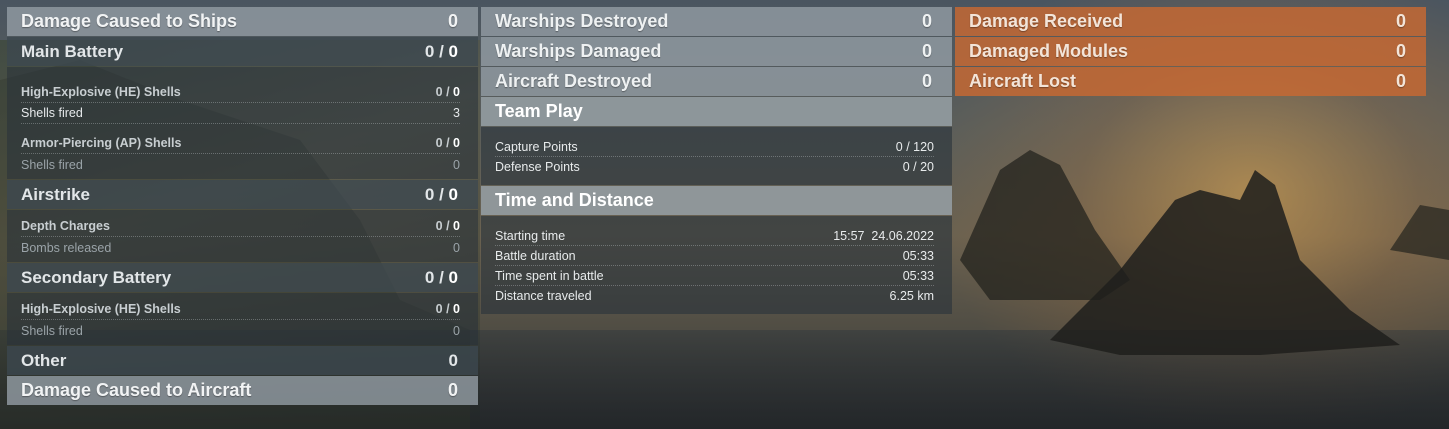  I want to click on team-play-title: Team Play, so click(716, 111).